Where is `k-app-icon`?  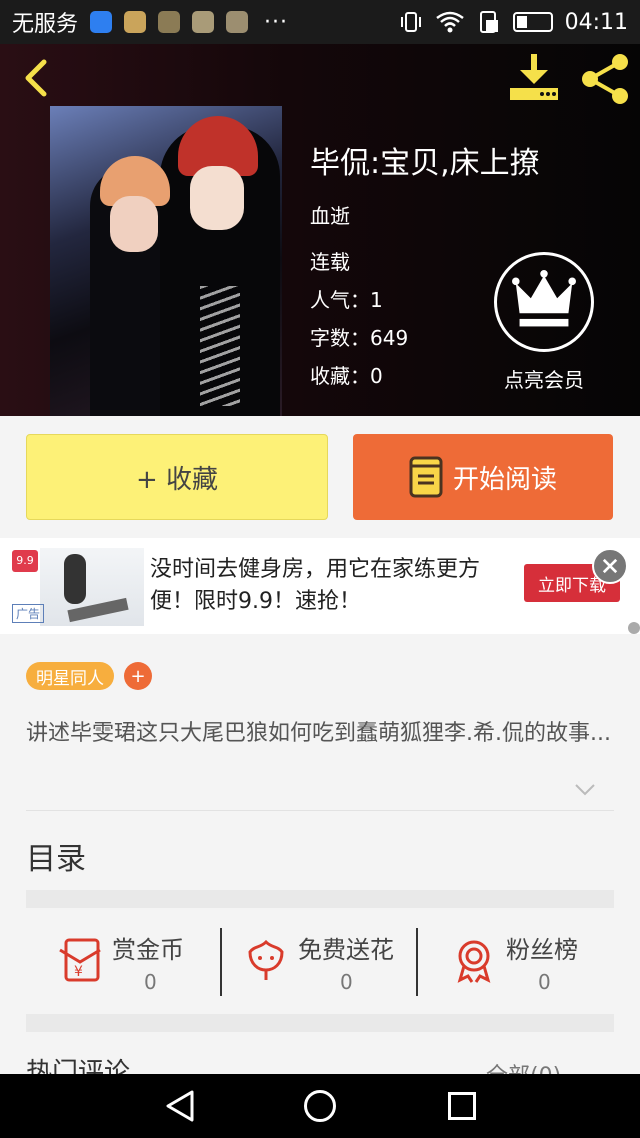
k-app-icon is located at coordinates (101, 22).